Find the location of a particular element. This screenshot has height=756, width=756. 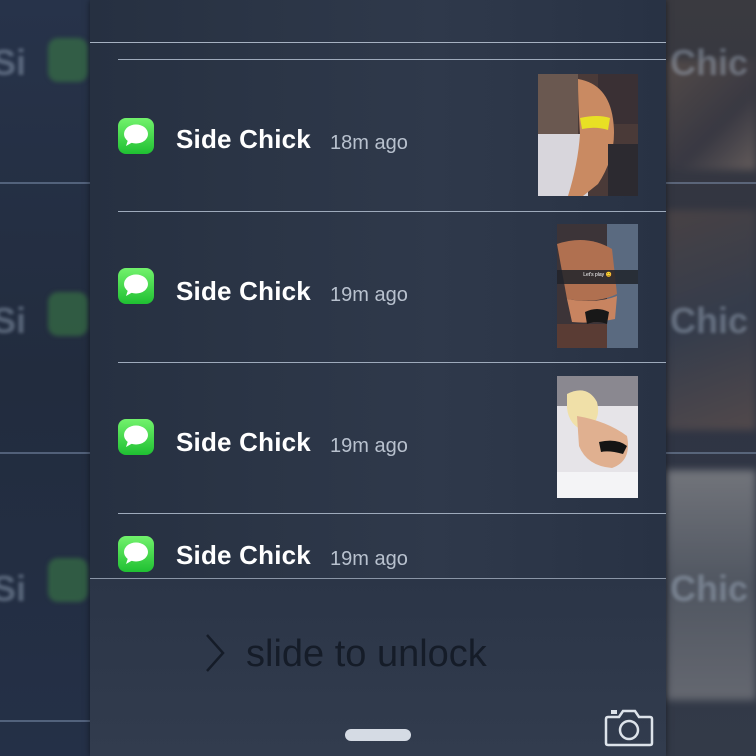

notification-item: Side Chick 19m ago is located at coordinates (378, 546).